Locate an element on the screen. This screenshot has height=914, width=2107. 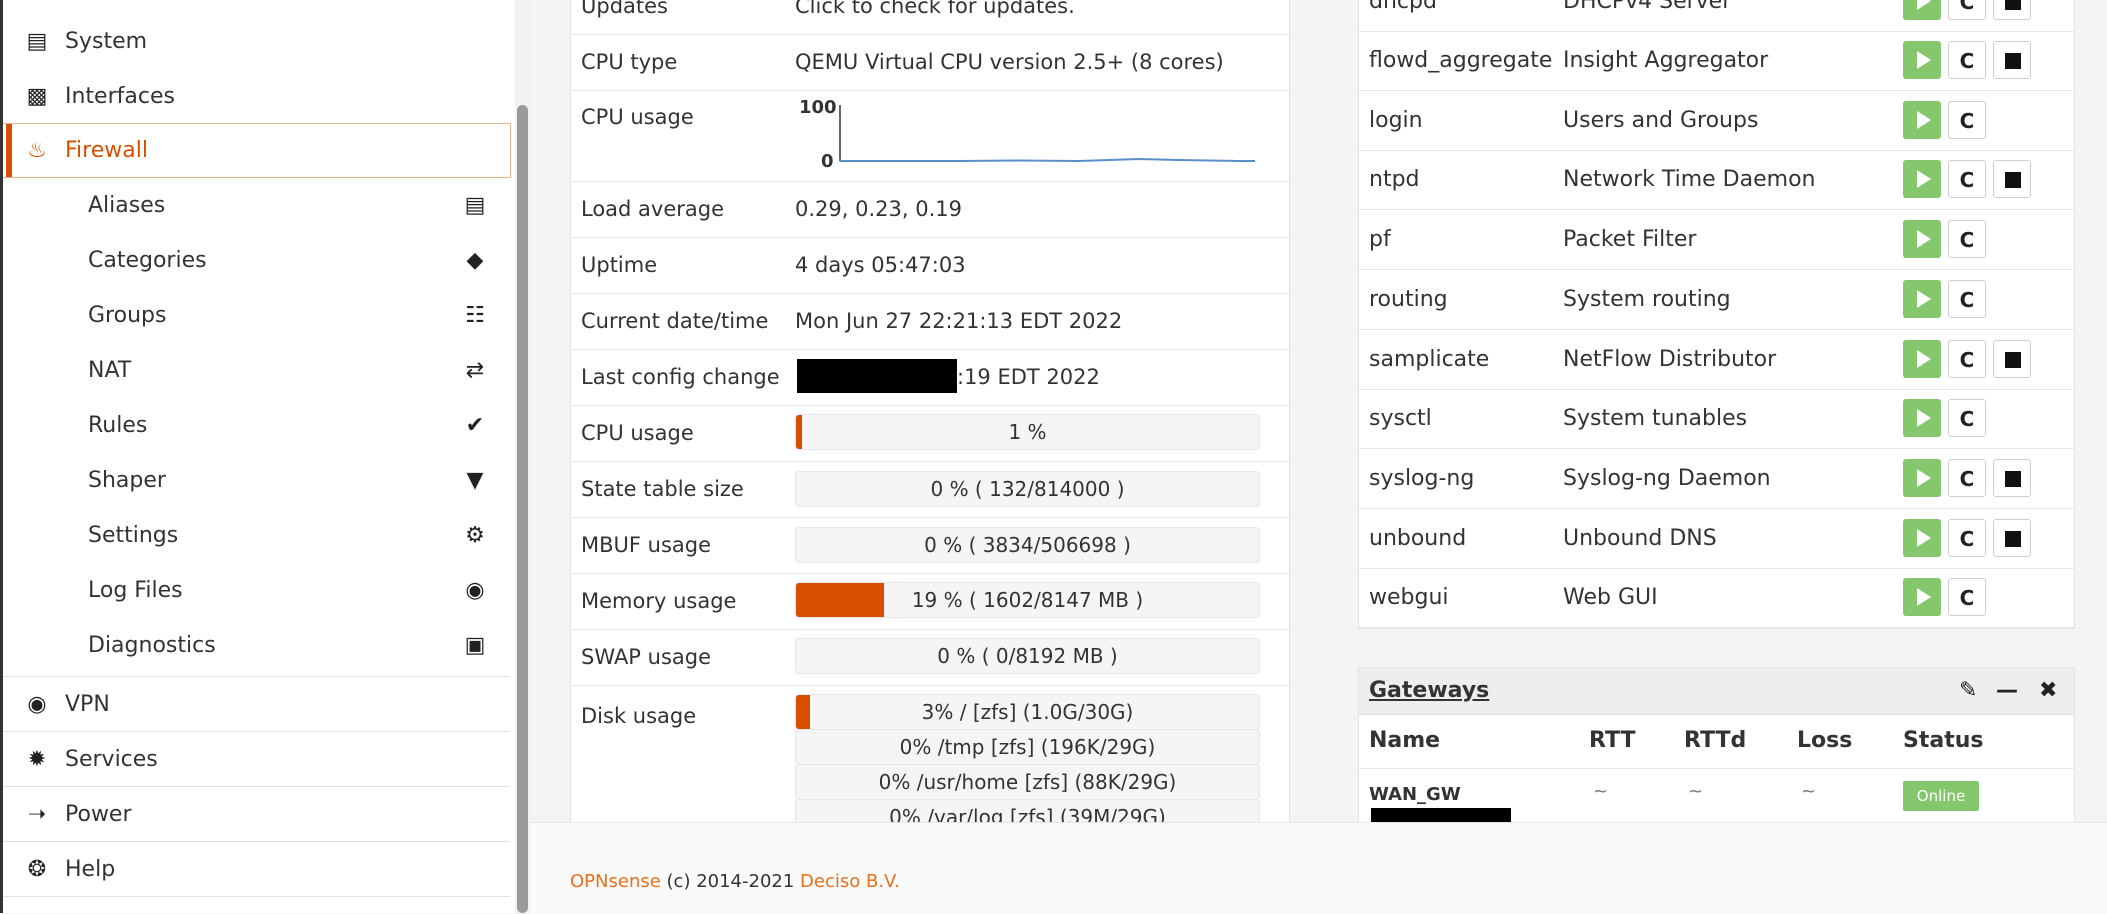
progress-text: 19 % ( 1602/8147 MB ) is located at coordinates (1027, 600).